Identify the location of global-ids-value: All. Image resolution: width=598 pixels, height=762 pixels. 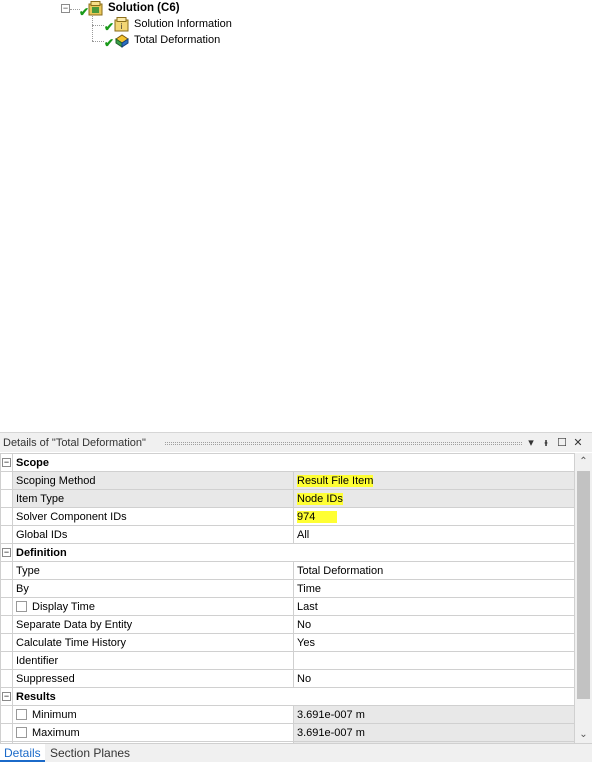
(434, 534).